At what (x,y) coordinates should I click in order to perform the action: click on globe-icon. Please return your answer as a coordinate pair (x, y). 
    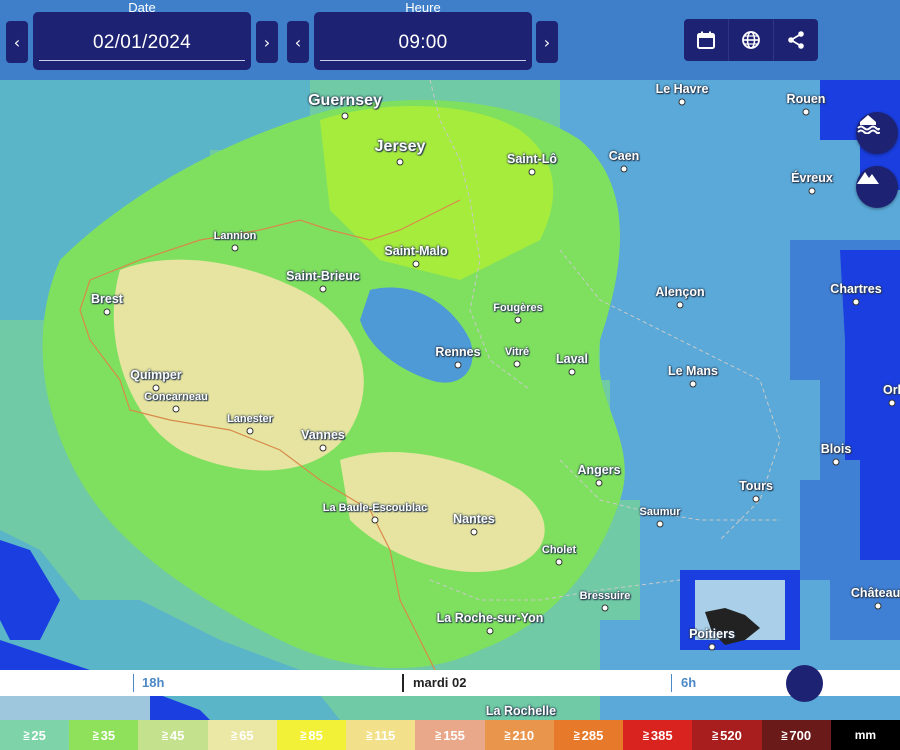
    Looking at the image, I should click on (751, 40).